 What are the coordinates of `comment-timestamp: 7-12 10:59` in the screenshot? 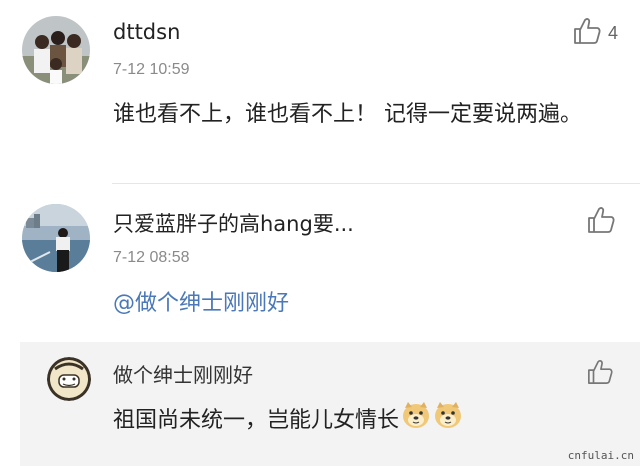 It's located at (151, 69).